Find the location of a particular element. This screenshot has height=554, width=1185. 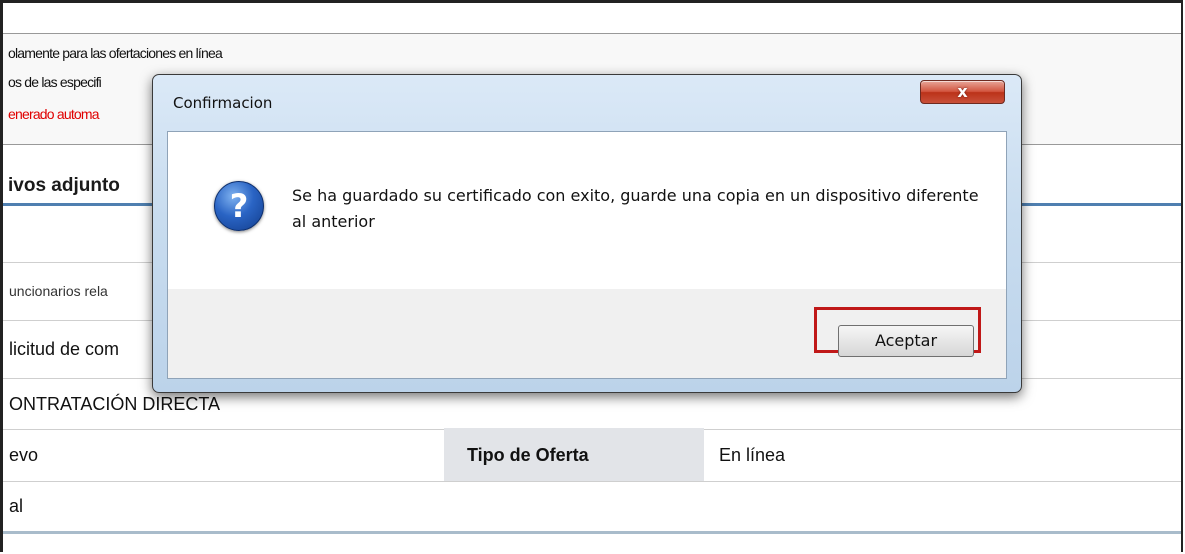

tipo-oferta-label-cell: Tipo de Oferta is located at coordinates (574, 454).